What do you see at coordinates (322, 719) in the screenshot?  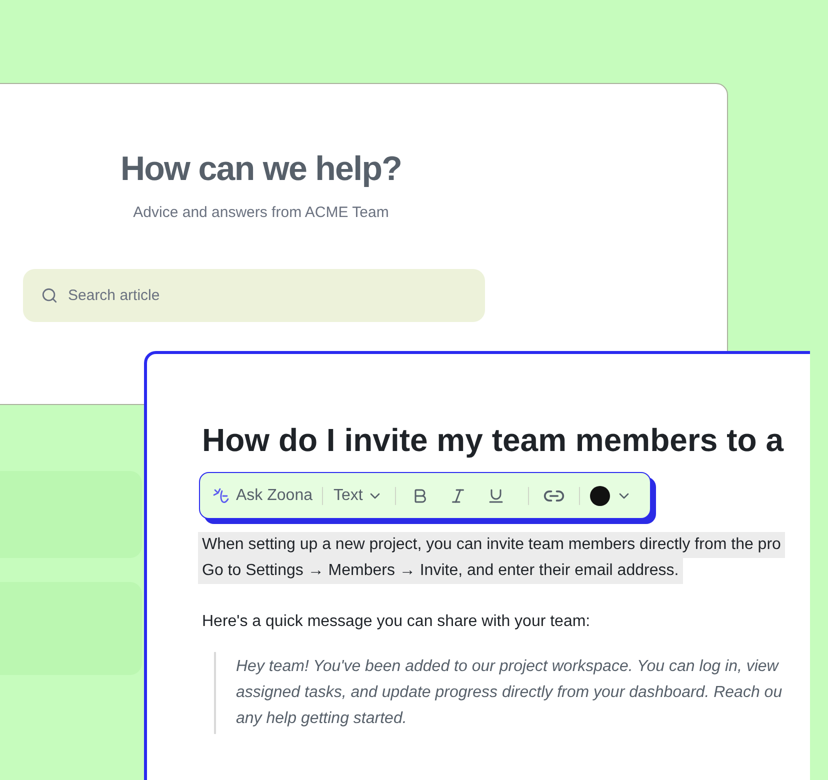 I see `quote-line: any help getting started.` at bounding box center [322, 719].